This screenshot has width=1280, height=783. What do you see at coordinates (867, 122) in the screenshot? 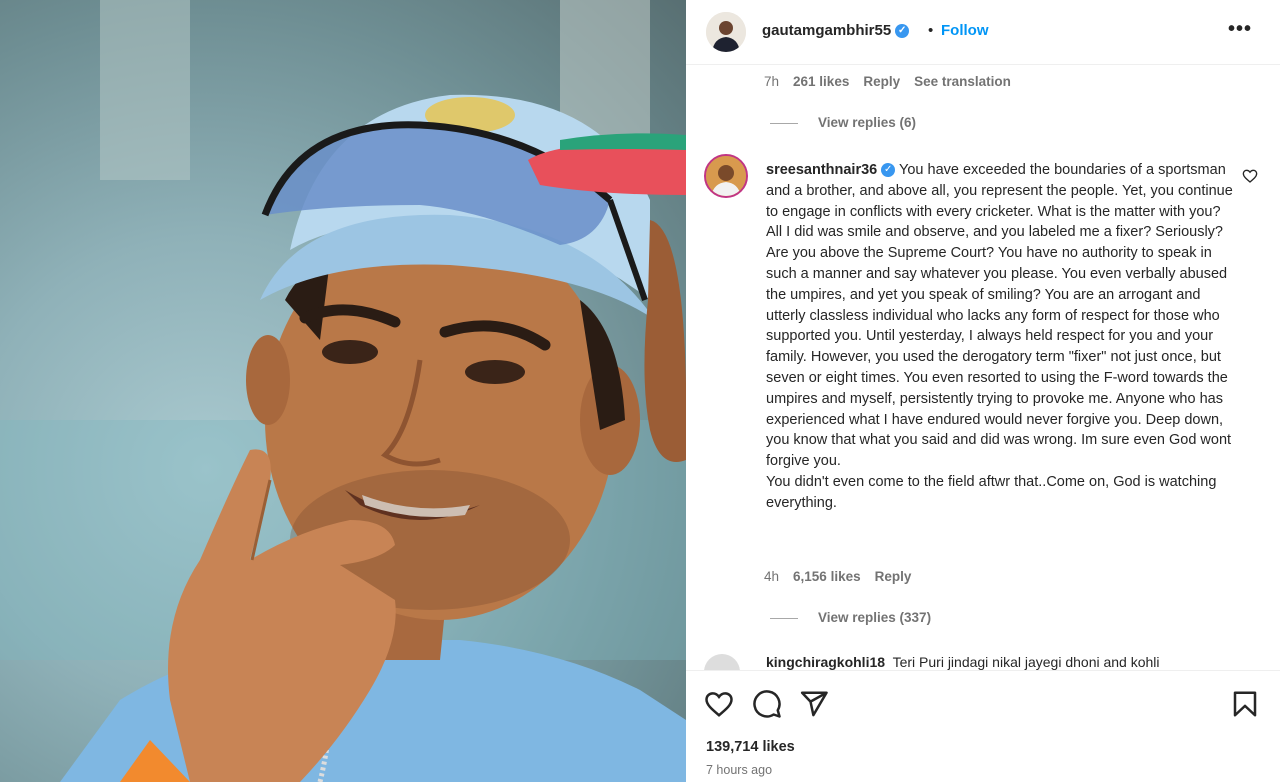
I see `view-replies-label: View replies (6)` at bounding box center [867, 122].